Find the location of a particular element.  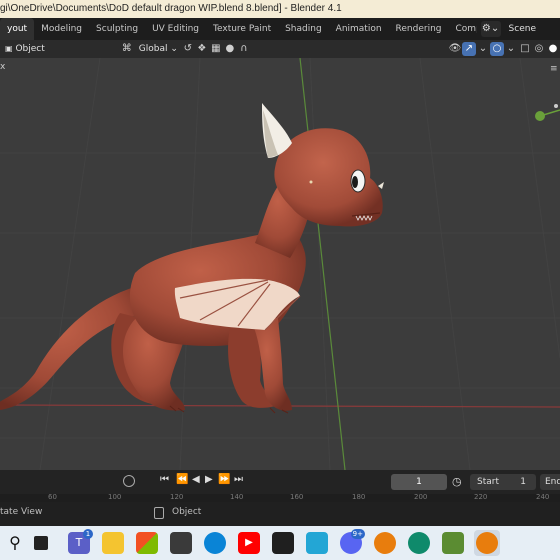

vscode-icon is located at coordinates (317, 543).